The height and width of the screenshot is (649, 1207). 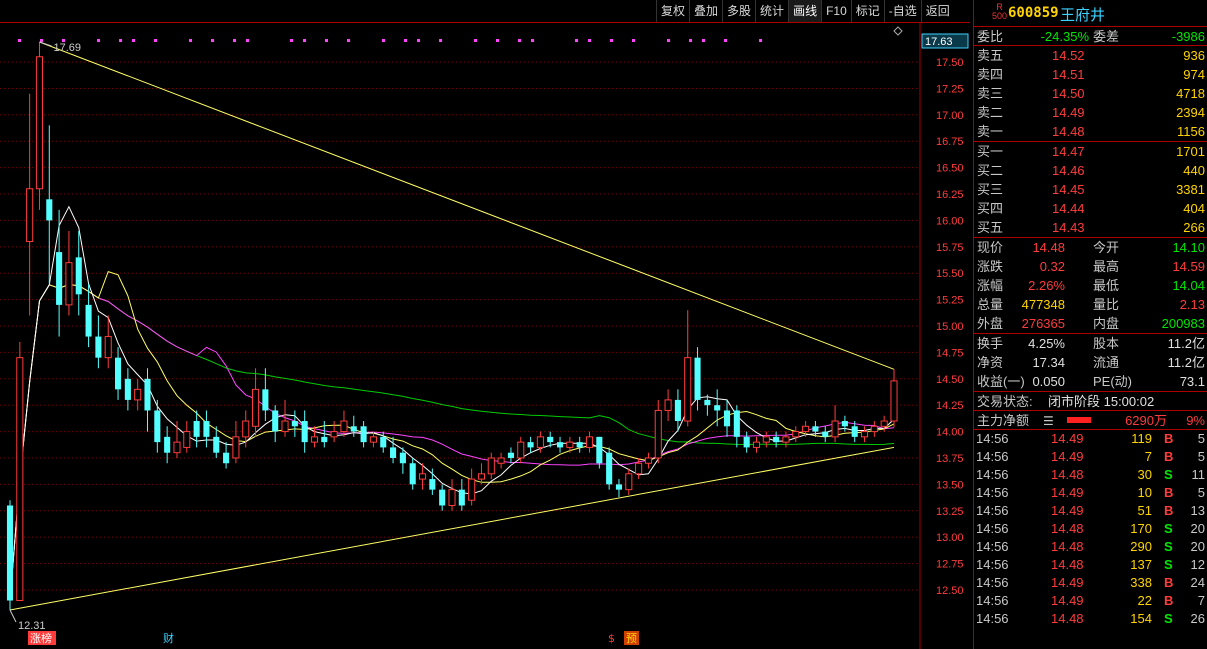 I want to click on low-pointer, so click(x=13, y=616).